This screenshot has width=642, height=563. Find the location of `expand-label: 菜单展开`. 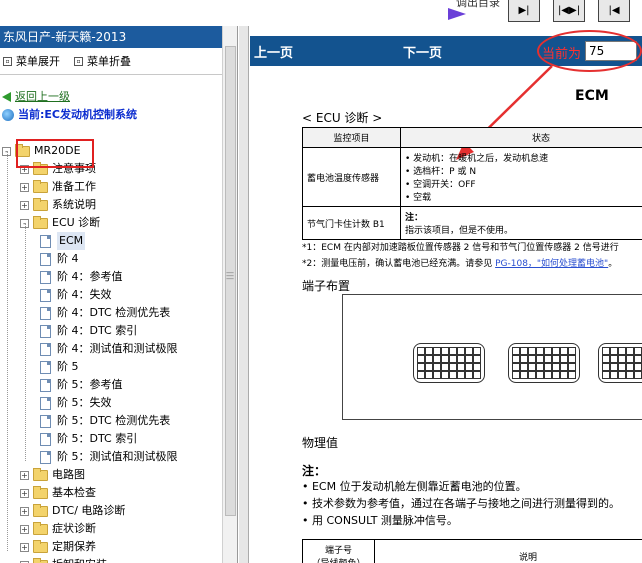

expand-label: 菜单展开 is located at coordinates (38, 61).